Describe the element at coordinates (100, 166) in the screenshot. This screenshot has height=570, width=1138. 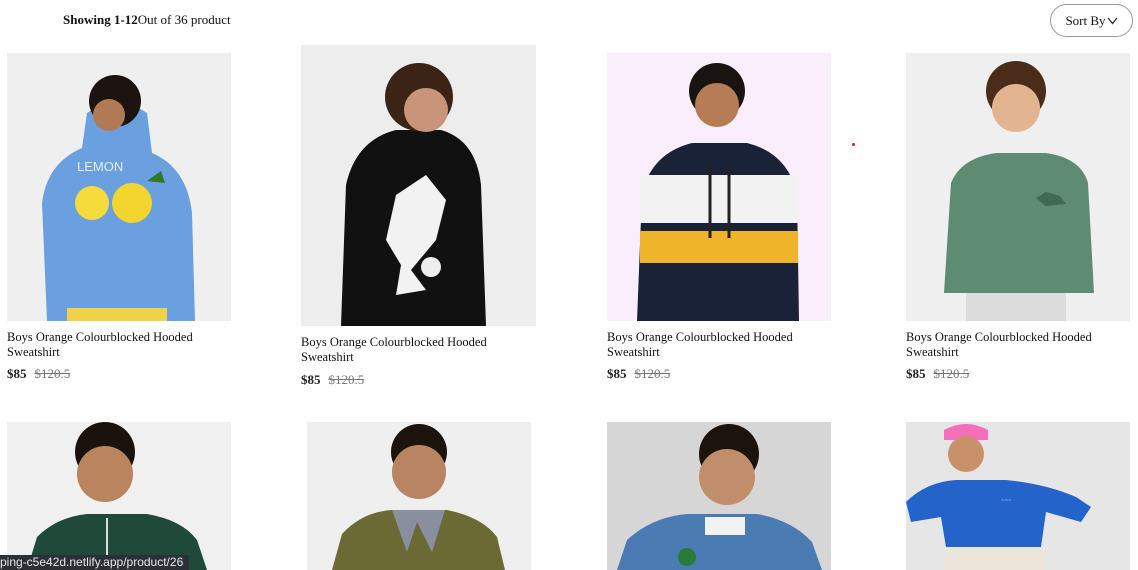
I see `svg-text: LEMON` at that location.